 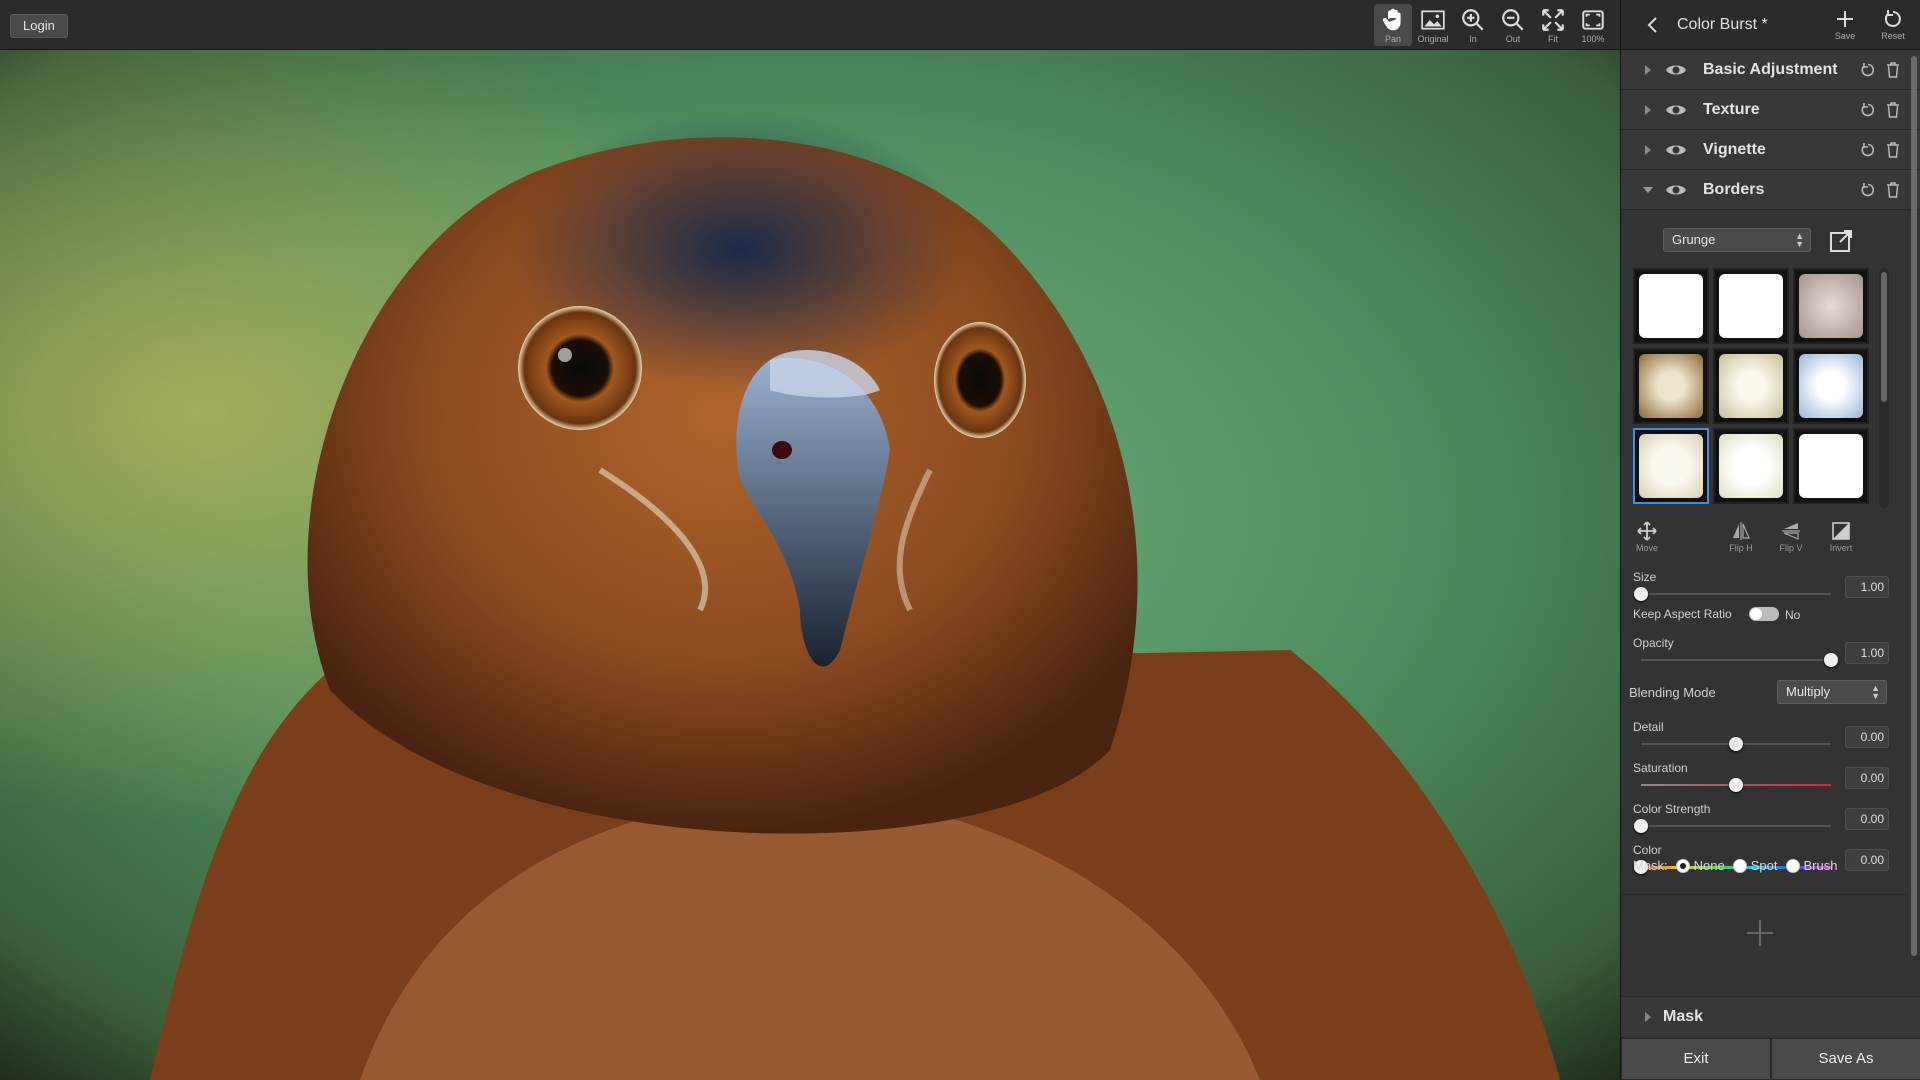 What do you see at coordinates (1737, 240) in the screenshot?
I see `border-preset-select: Grunge ▲ ▼` at bounding box center [1737, 240].